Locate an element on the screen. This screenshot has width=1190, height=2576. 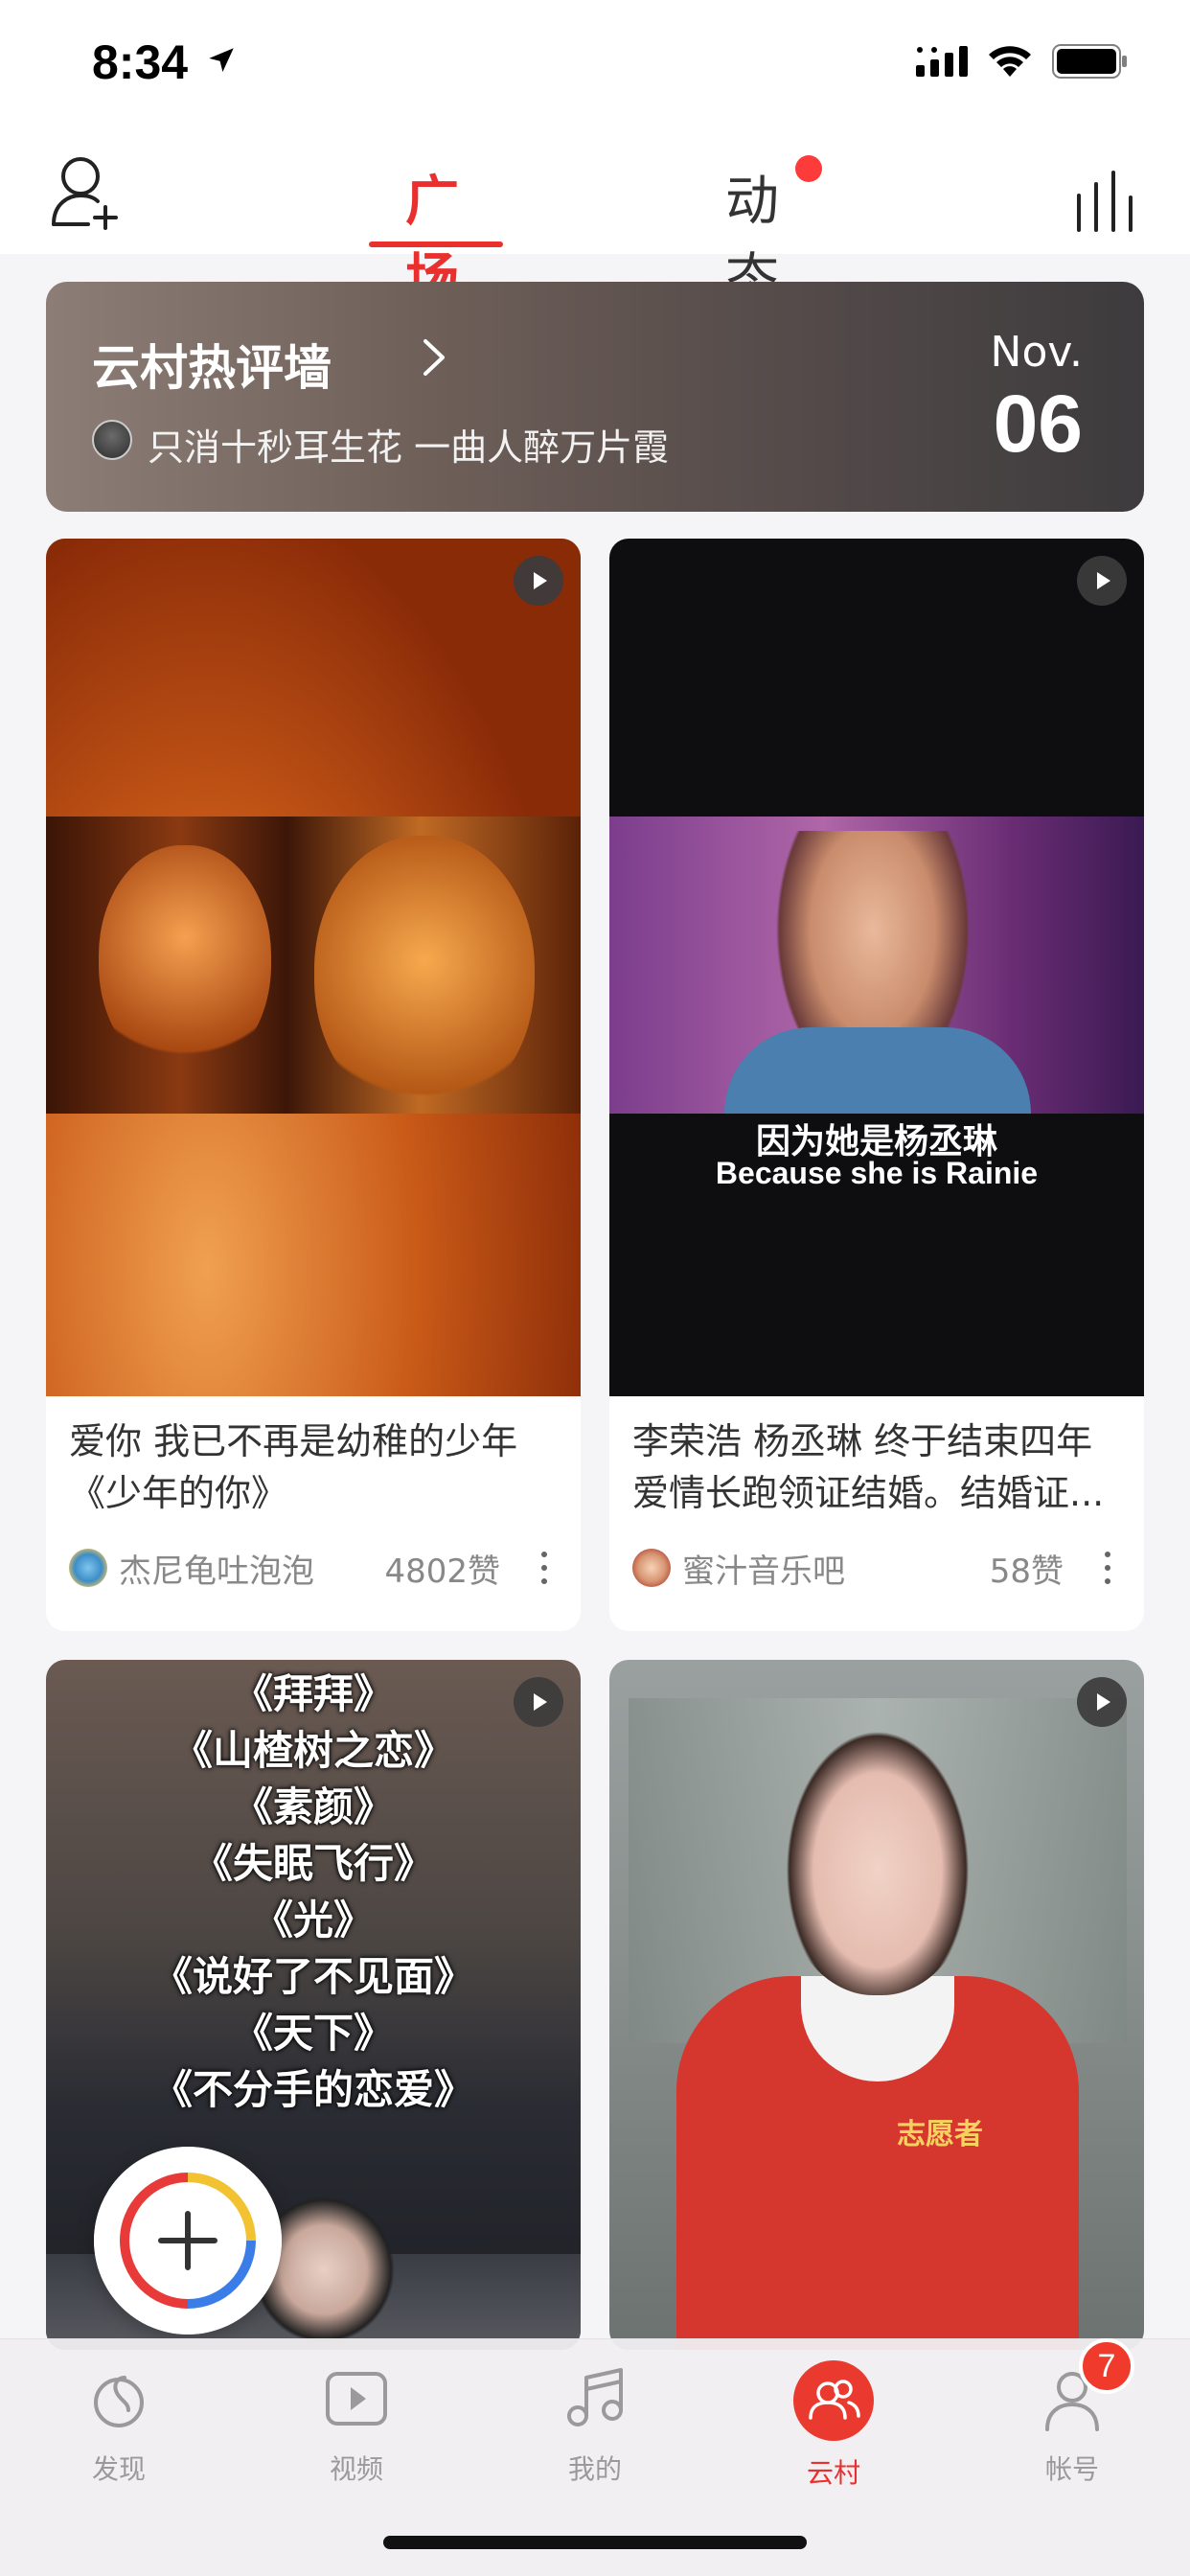
community-icon is located at coordinates (835, 2400).